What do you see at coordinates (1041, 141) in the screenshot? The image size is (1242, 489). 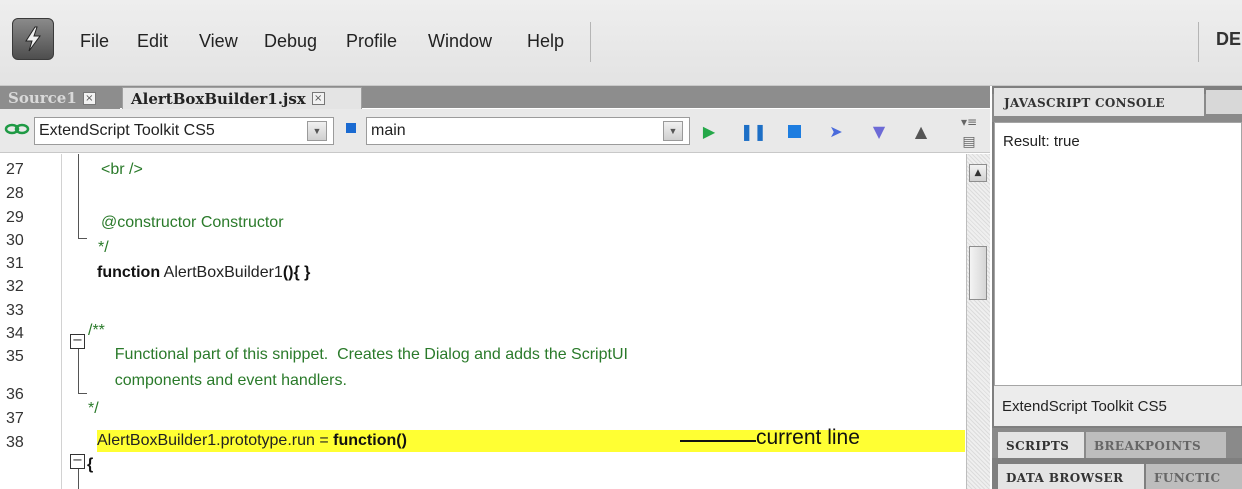 I see `console-result-text: Result: true` at bounding box center [1041, 141].